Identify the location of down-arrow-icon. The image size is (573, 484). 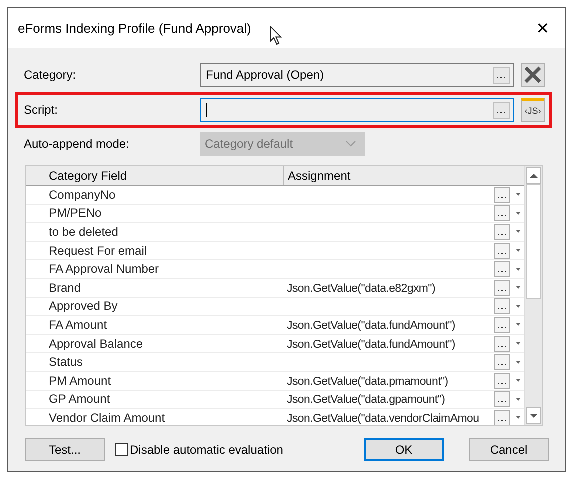
(534, 416).